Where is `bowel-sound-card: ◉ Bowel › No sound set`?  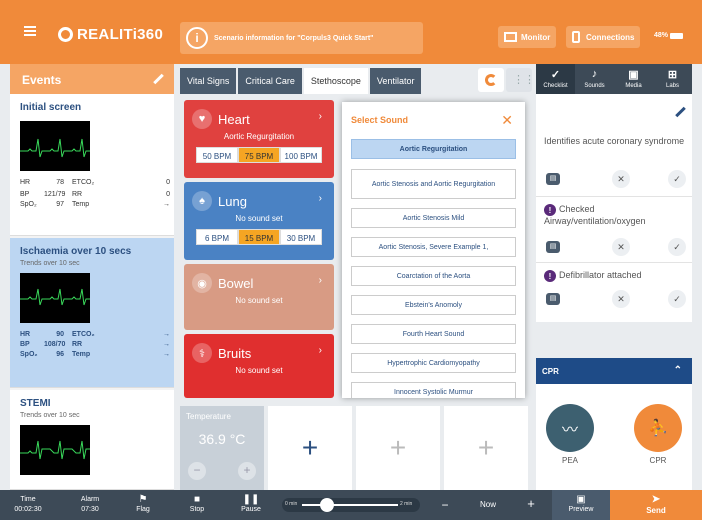 bowel-sound-card: ◉ Bowel › No sound set is located at coordinates (259, 297).